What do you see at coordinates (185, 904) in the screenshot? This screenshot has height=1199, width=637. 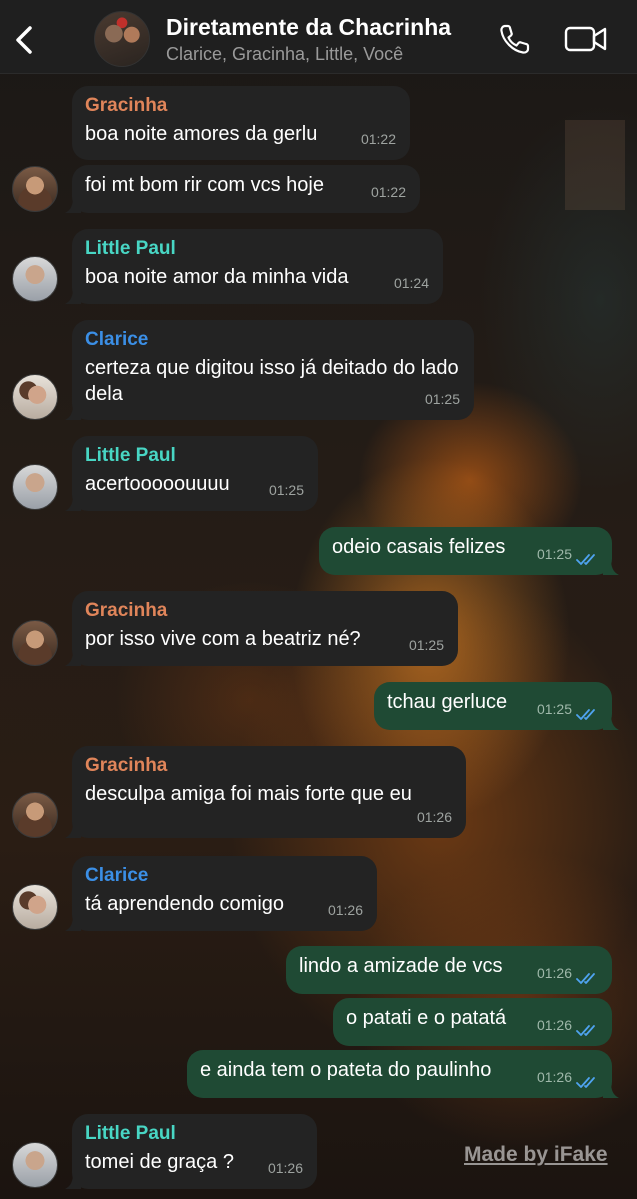 I see `message-text: tá aprendendo comigo` at bounding box center [185, 904].